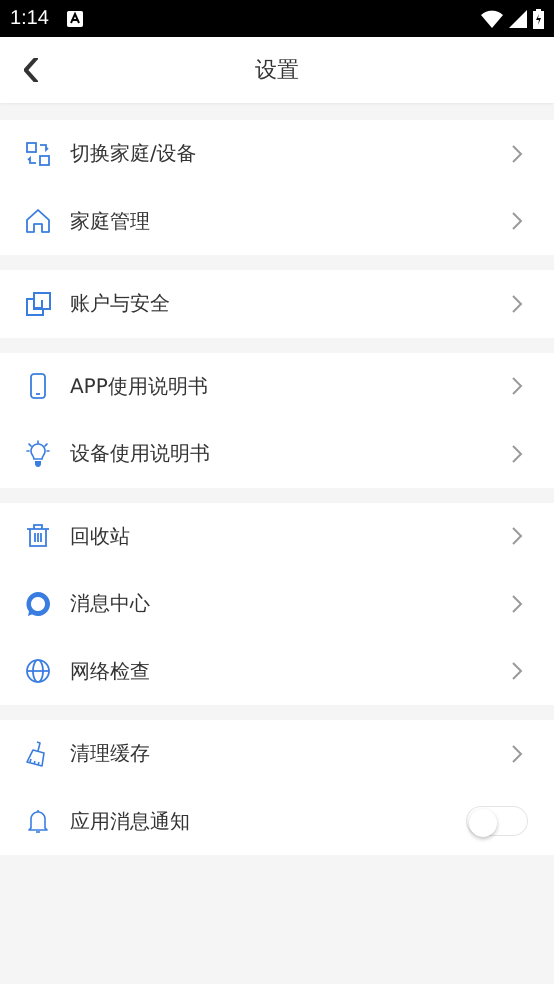 This screenshot has height=984, width=554. What do you see at coordinates (281, 536) in the screenshot?
I see `settings-item: 回收站` at bounding box center [281, 536].